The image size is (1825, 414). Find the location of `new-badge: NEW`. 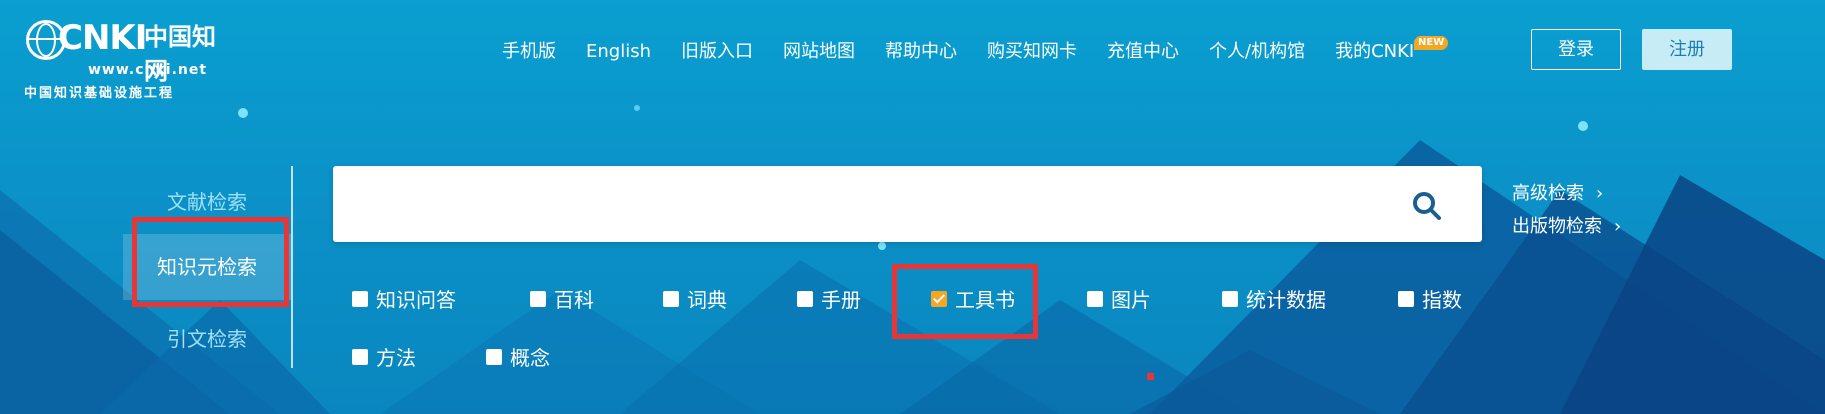

new-badge: NEW is located at coordinates (1431, 43).